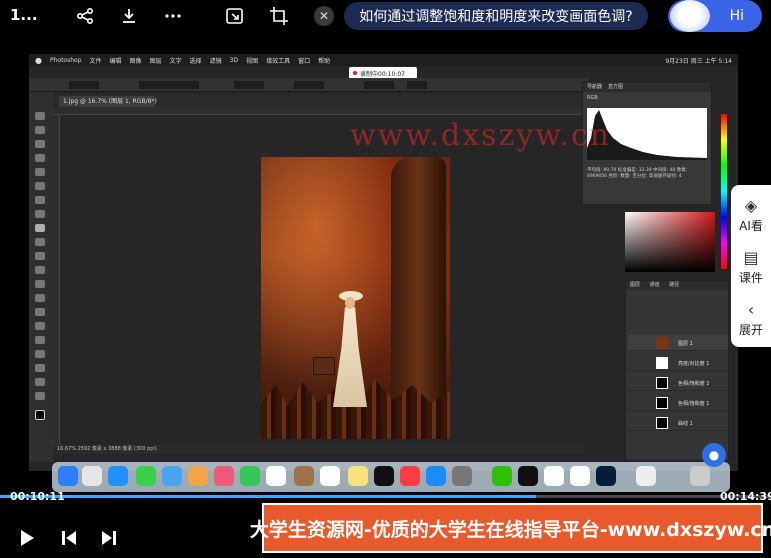 This screenshot has width=771, height=558. Describe the element at coordinates (250, 476) in the screenshot. I see `facetime-icon` at that location.